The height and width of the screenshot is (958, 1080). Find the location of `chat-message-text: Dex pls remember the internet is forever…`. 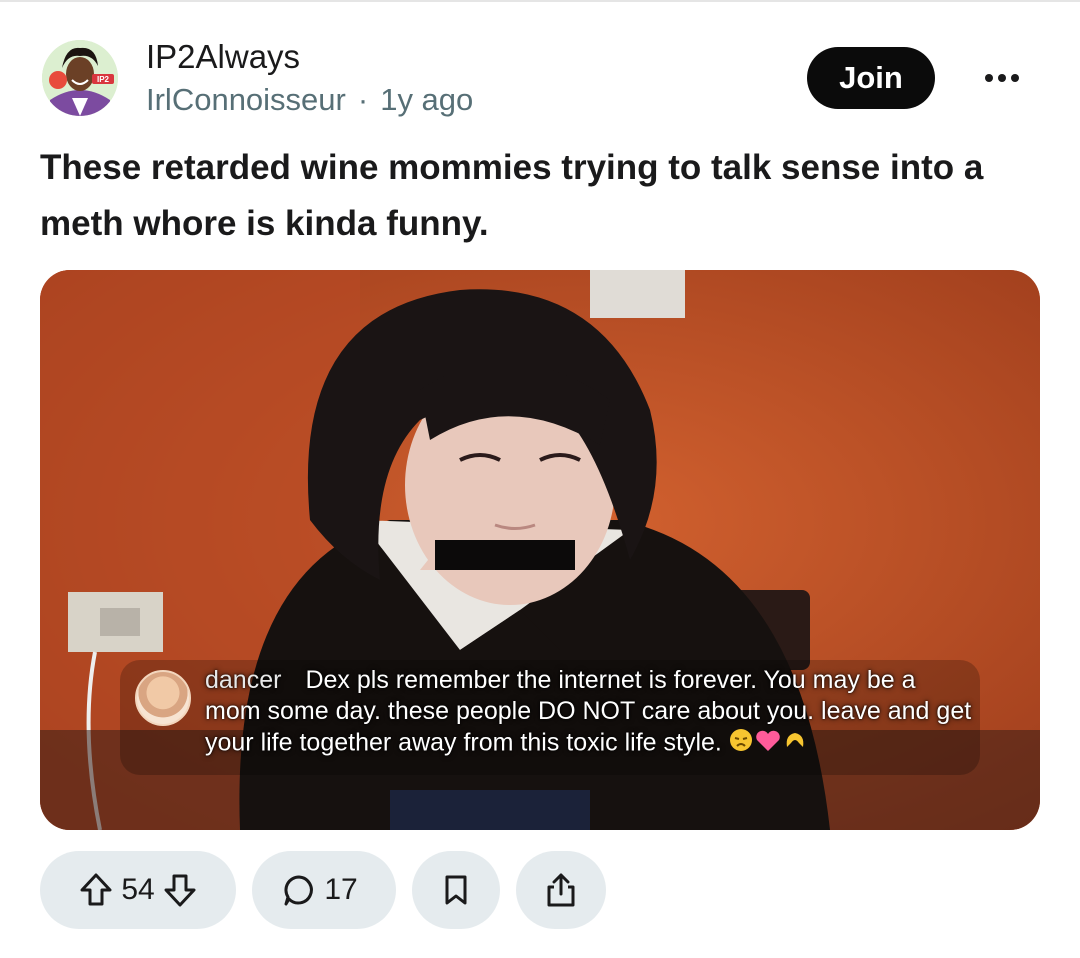

chat-message-text: Dex pls remember the internet is forever… is located at coordinates (588, 711).